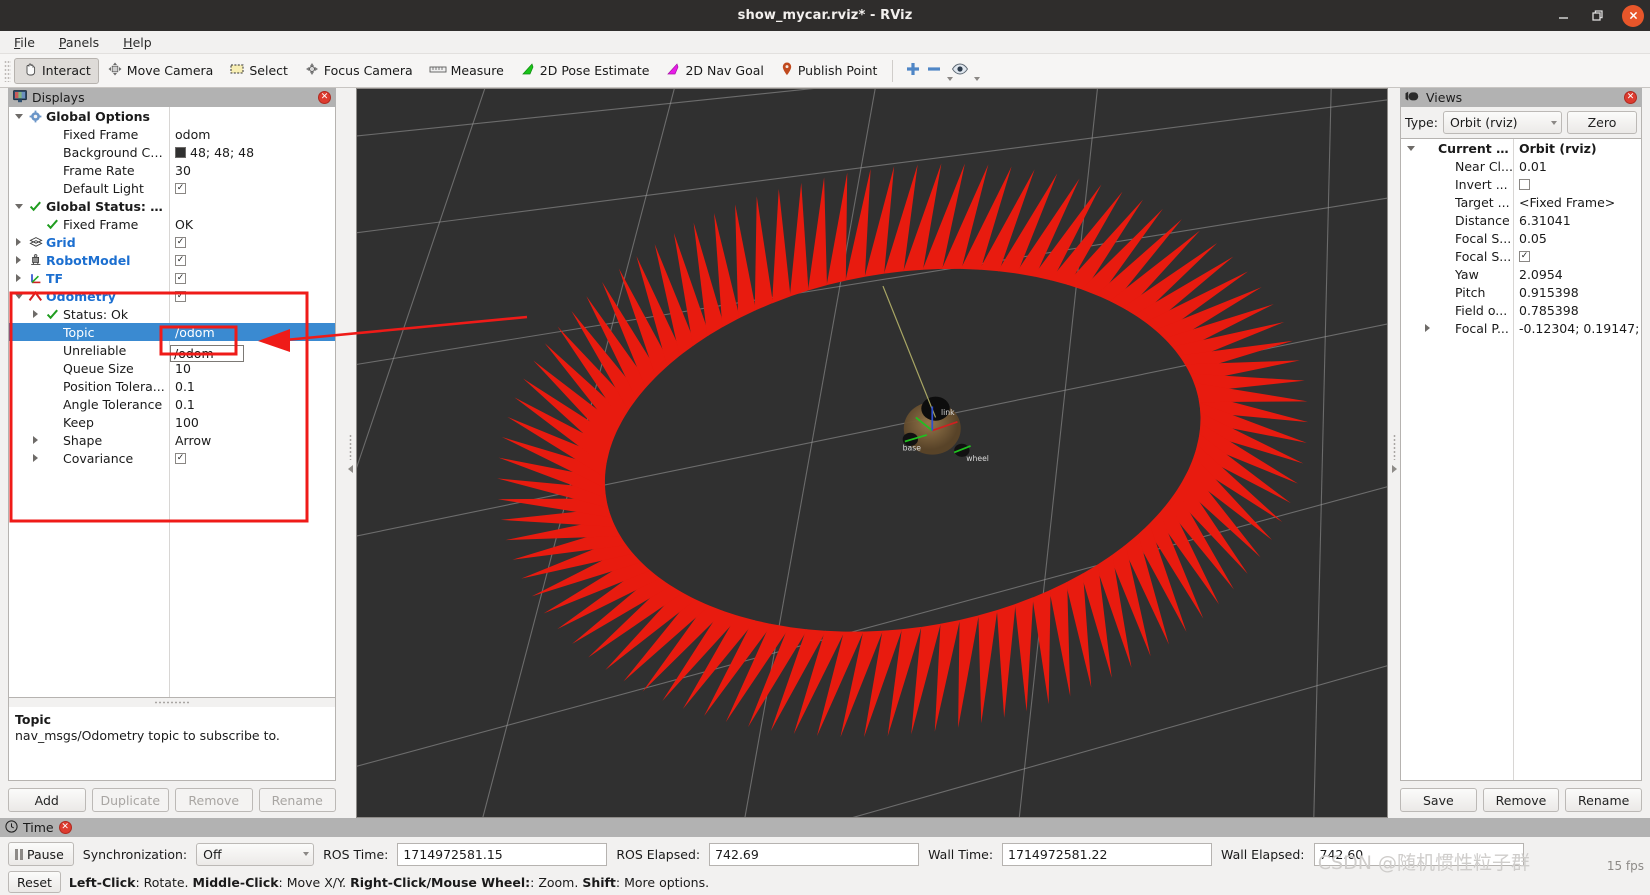 This screenshot has height=895, width=1650. I want to click on close-icon, so click(1633, 15).